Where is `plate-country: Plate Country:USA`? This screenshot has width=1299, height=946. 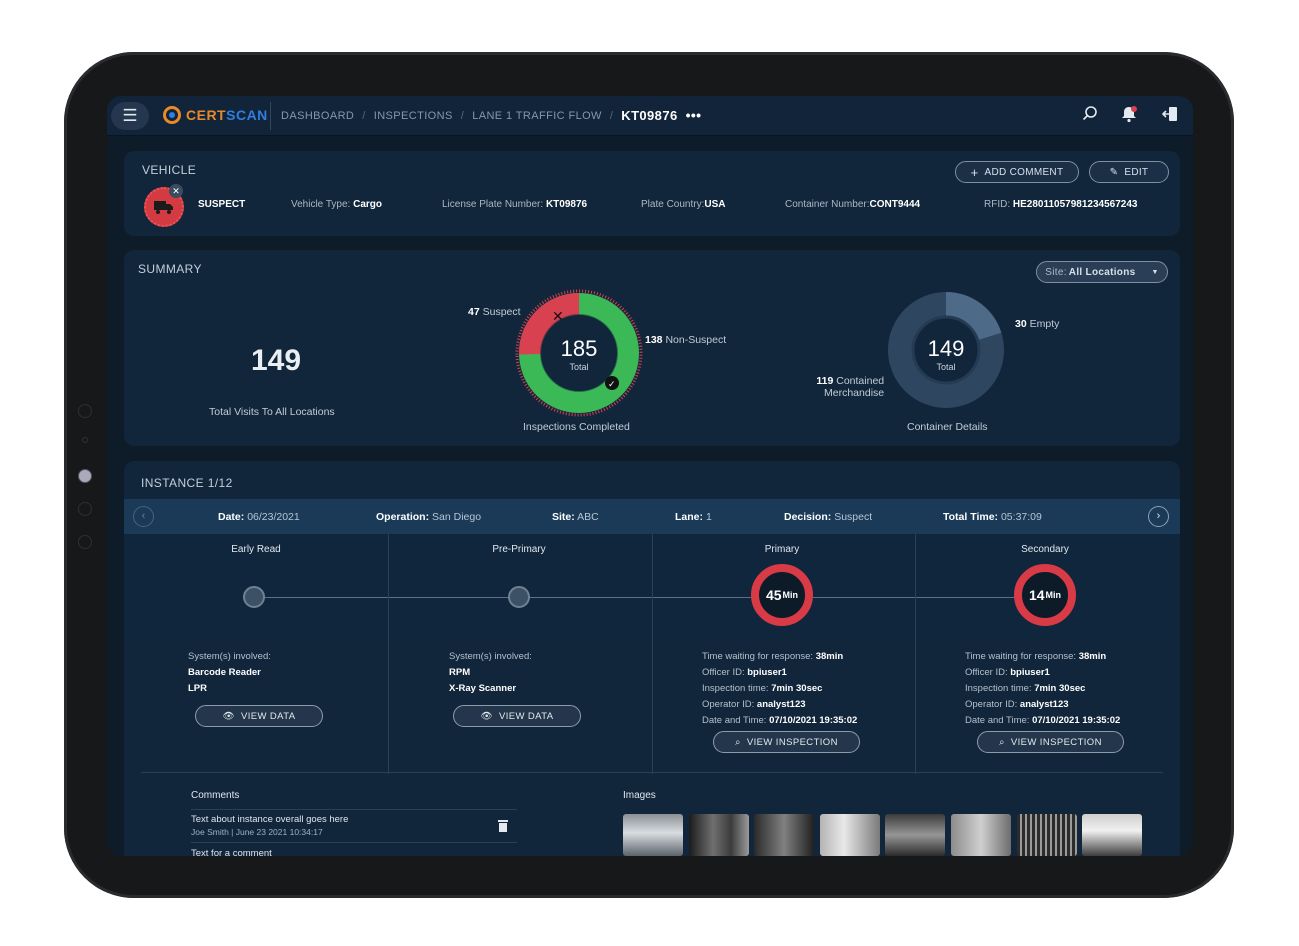 plate-country: Plate Country:USA is located at coordinates (683, 204).